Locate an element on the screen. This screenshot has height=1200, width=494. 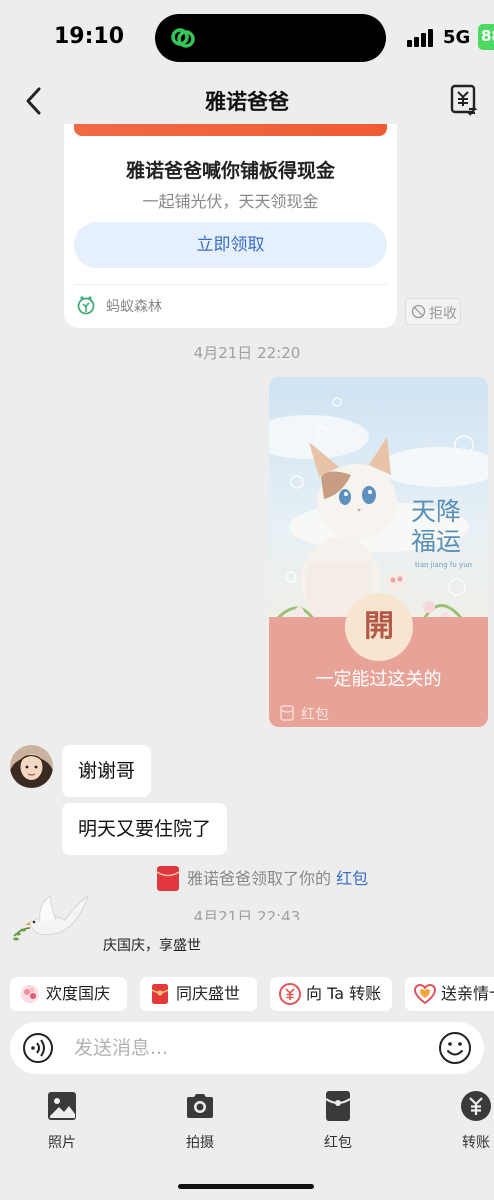
red-packet-link: 红包 is located at coordinates (352, 878).